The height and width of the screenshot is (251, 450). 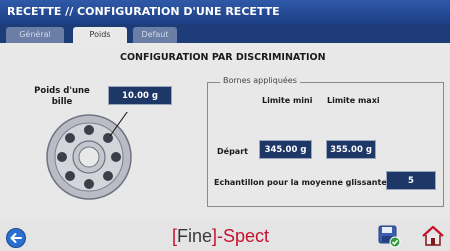 What do you see at coordinates (35, 35) in the screenshot?
I see `tab-general: Général` at bounding box center [35, 35].